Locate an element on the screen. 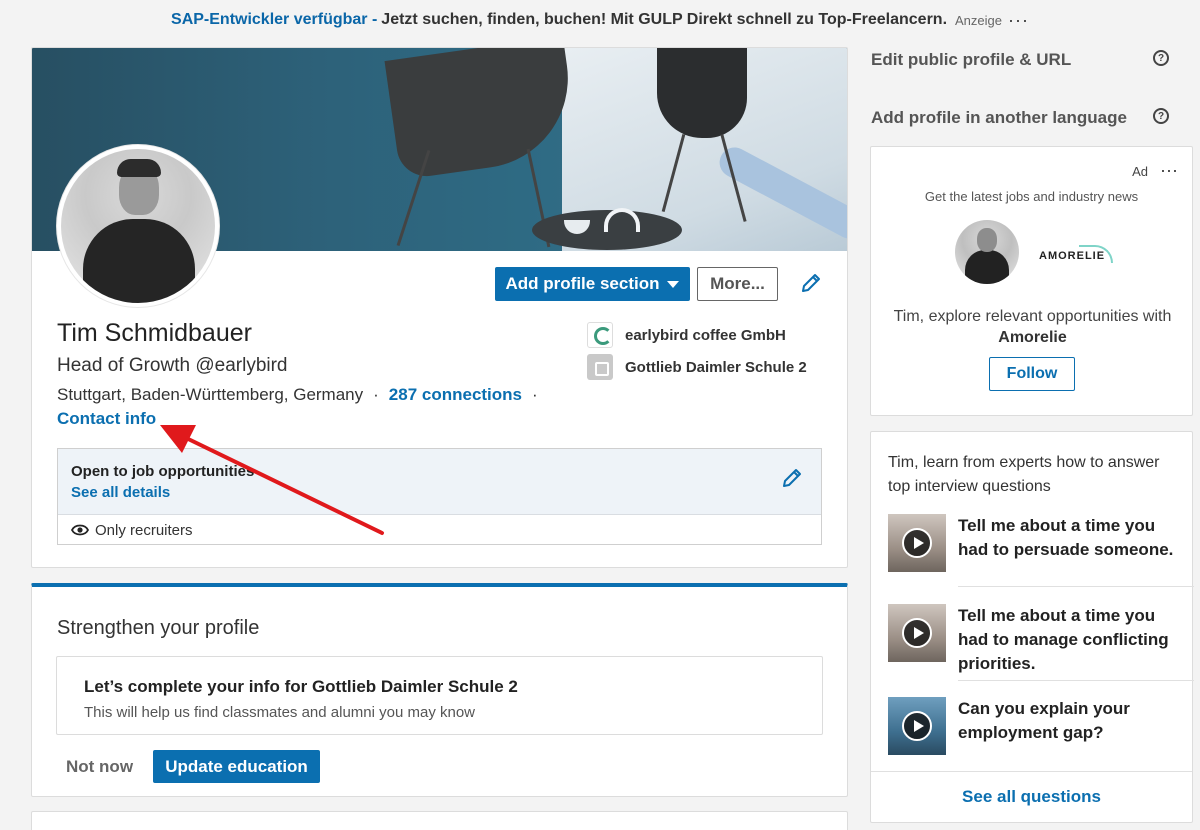 The height and width of the screenshot is (830, 1200). contact-info-link: Contact info is located at coordinates (106, 419).